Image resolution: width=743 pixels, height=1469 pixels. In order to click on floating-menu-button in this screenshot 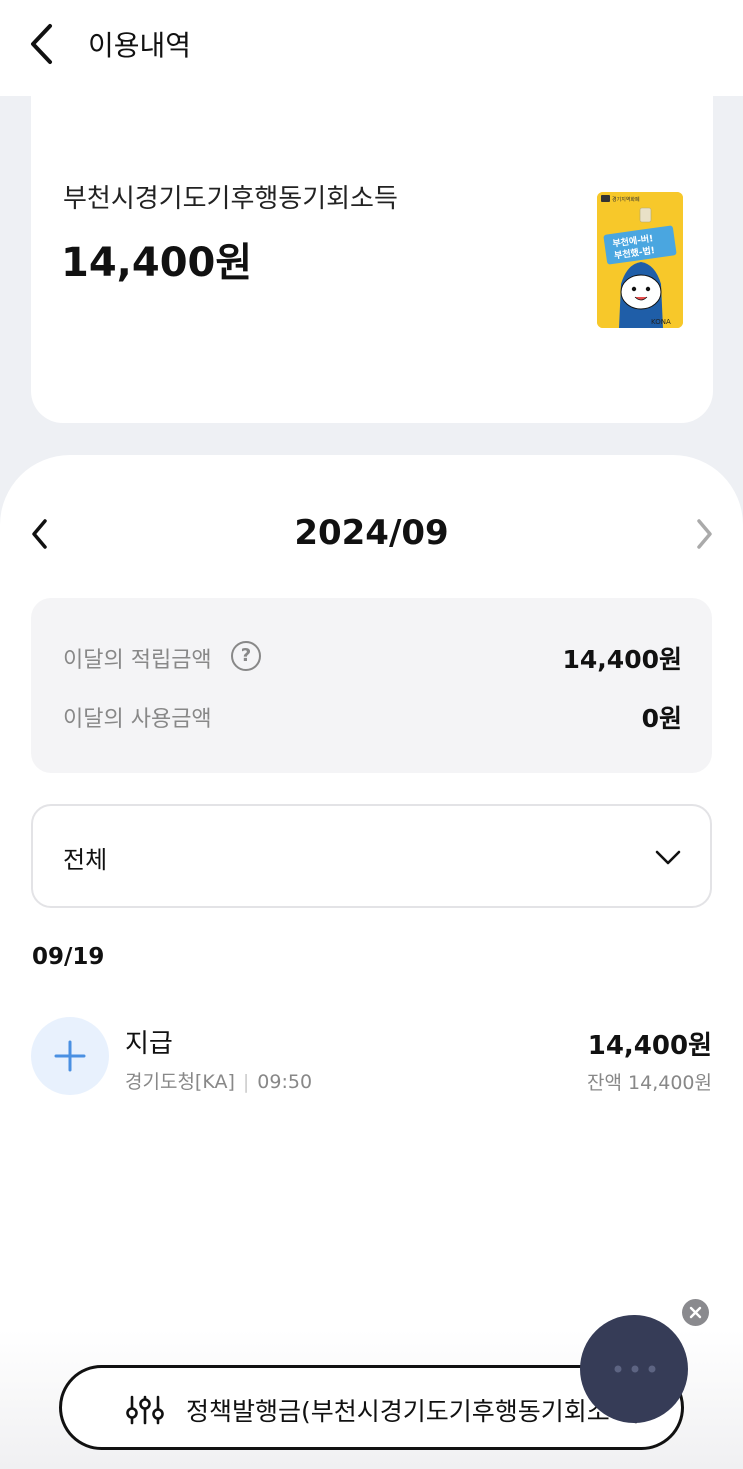, I will do `click(634, 1369)`.